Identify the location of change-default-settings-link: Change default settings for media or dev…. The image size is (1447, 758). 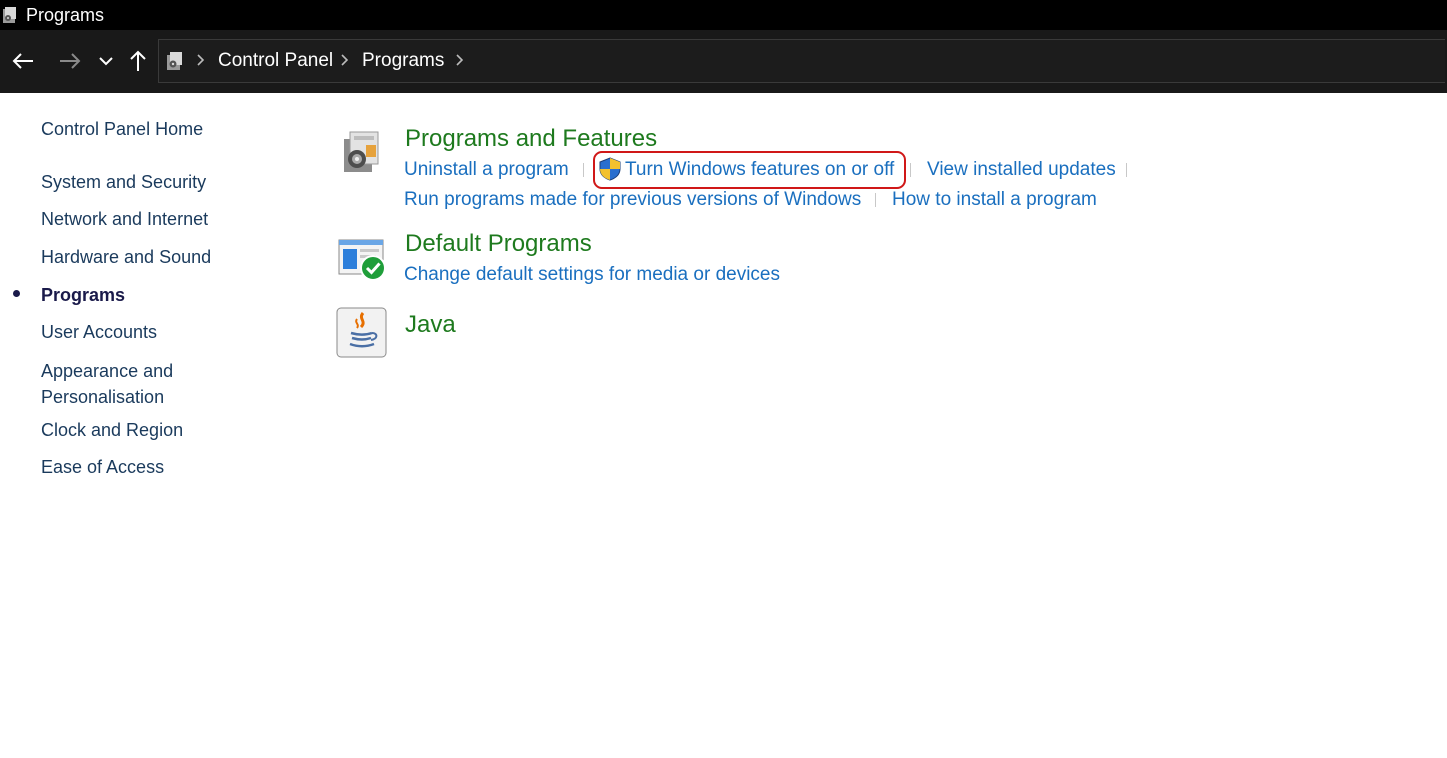
(592, 275).